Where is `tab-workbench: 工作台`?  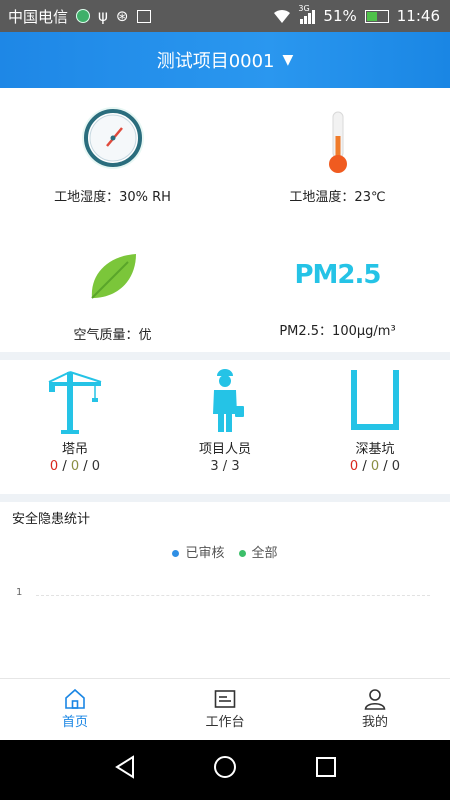 tab-workbench: 工作台 is located at coordinates (225, 710).